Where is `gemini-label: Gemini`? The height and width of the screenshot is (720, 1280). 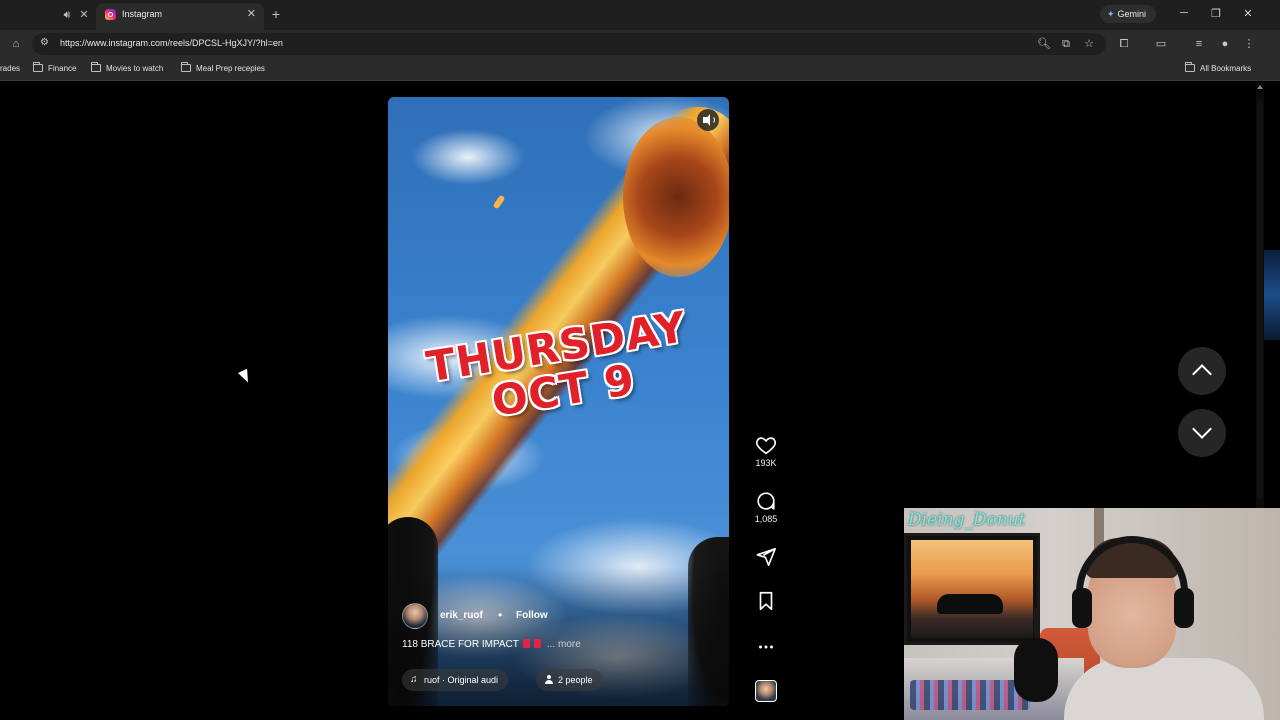 gemini-label: Gemini is located at coordinates (1132, 14).